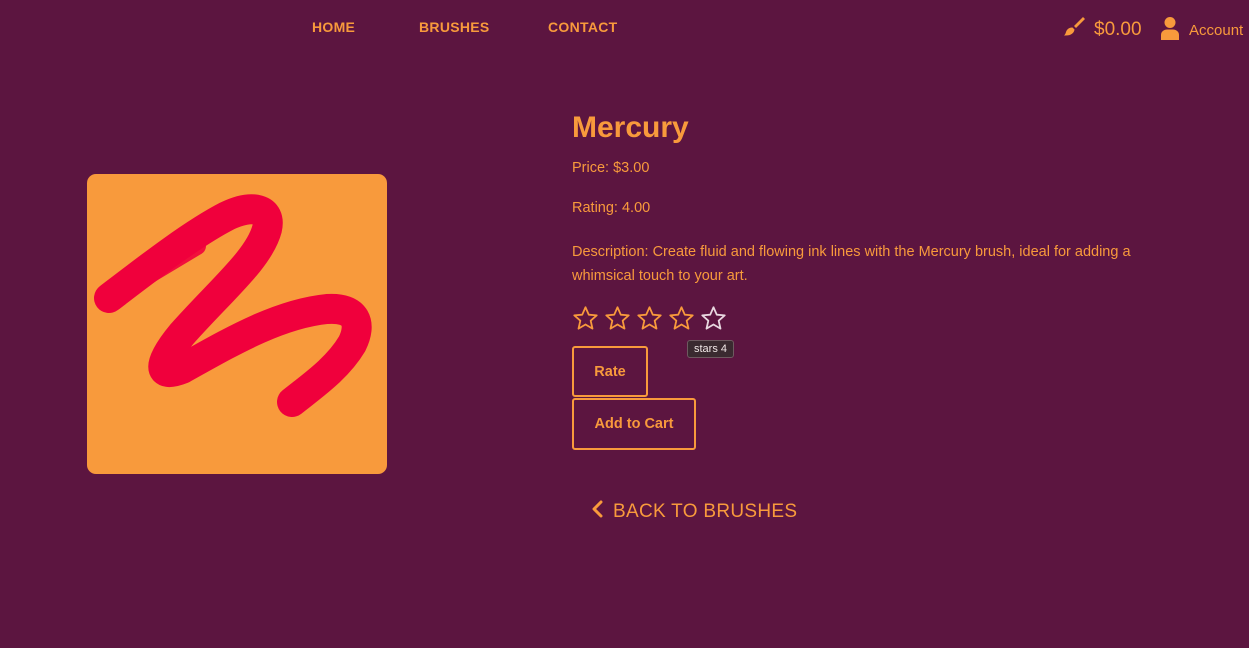 This screenshot has width=1249, height=648. What do you see at coordinates (454, 27) in the screenshot?
I see `nav-brushes-link: BRUSHES` at bounding box center [454, 27].